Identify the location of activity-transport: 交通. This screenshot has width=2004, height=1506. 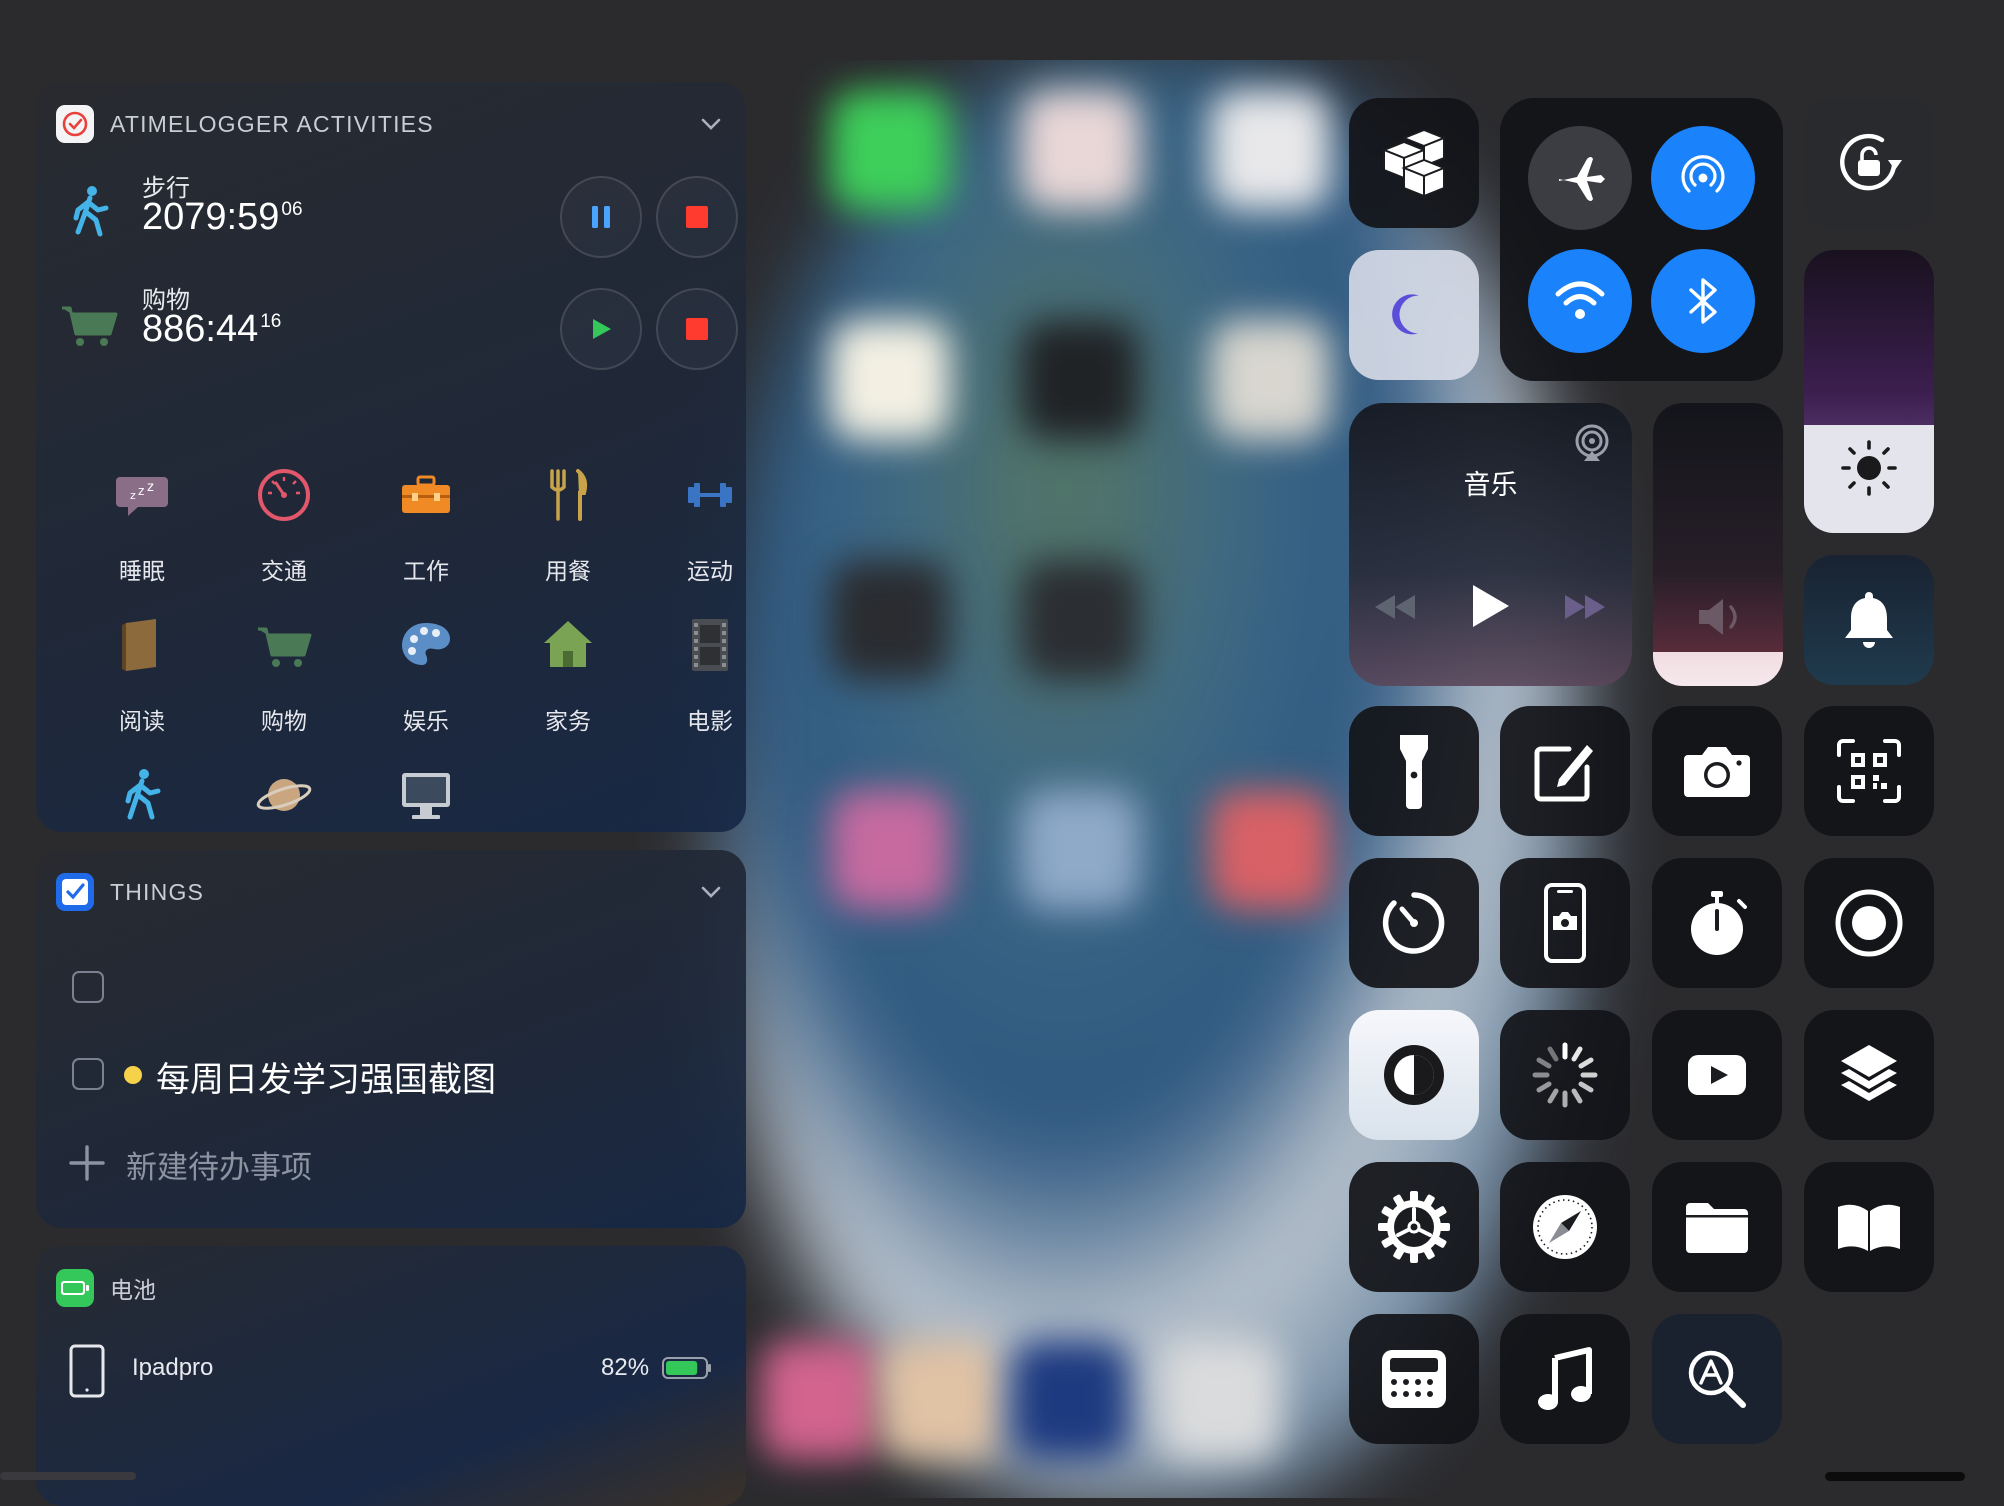
(284, 537).